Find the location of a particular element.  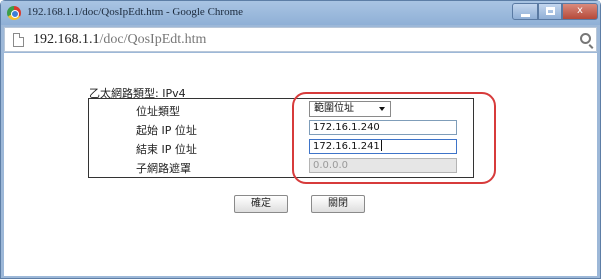

close-button: x is located at coordinates (580, 11).